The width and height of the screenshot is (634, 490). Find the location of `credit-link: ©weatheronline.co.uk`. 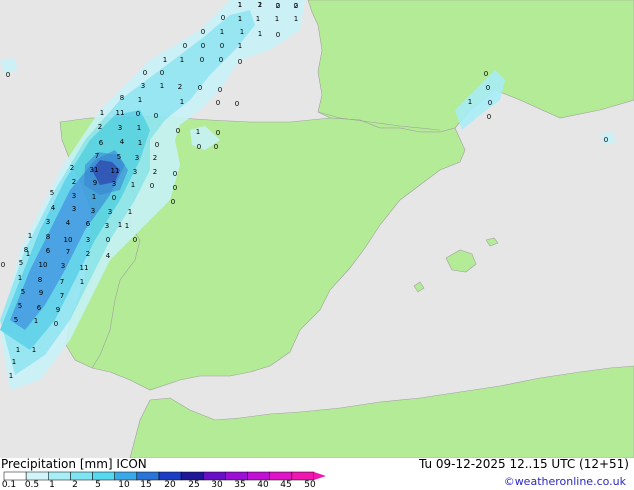

credit-link: ©weatheronline.co.uk is located at coordinates (565, 481).